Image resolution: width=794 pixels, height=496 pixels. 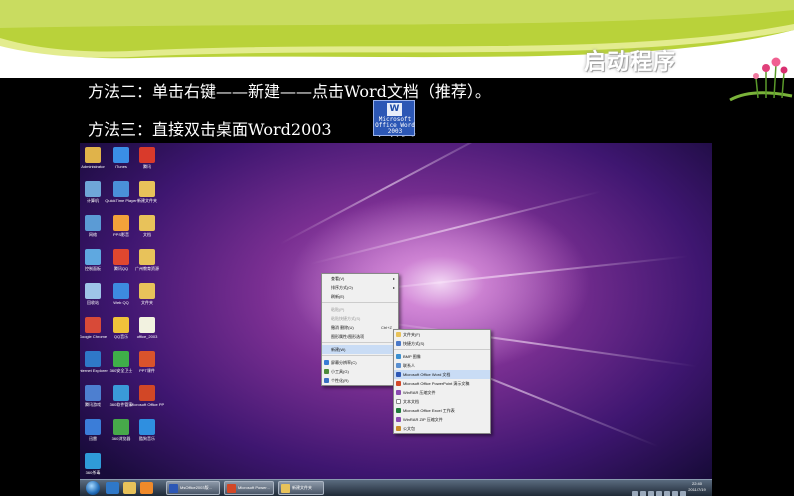 What do you see at coordinates (344, 362) in the screenshot?
I see `menu-item-label: 屏幕分辨率(C)` at bounding box center [344, 362].